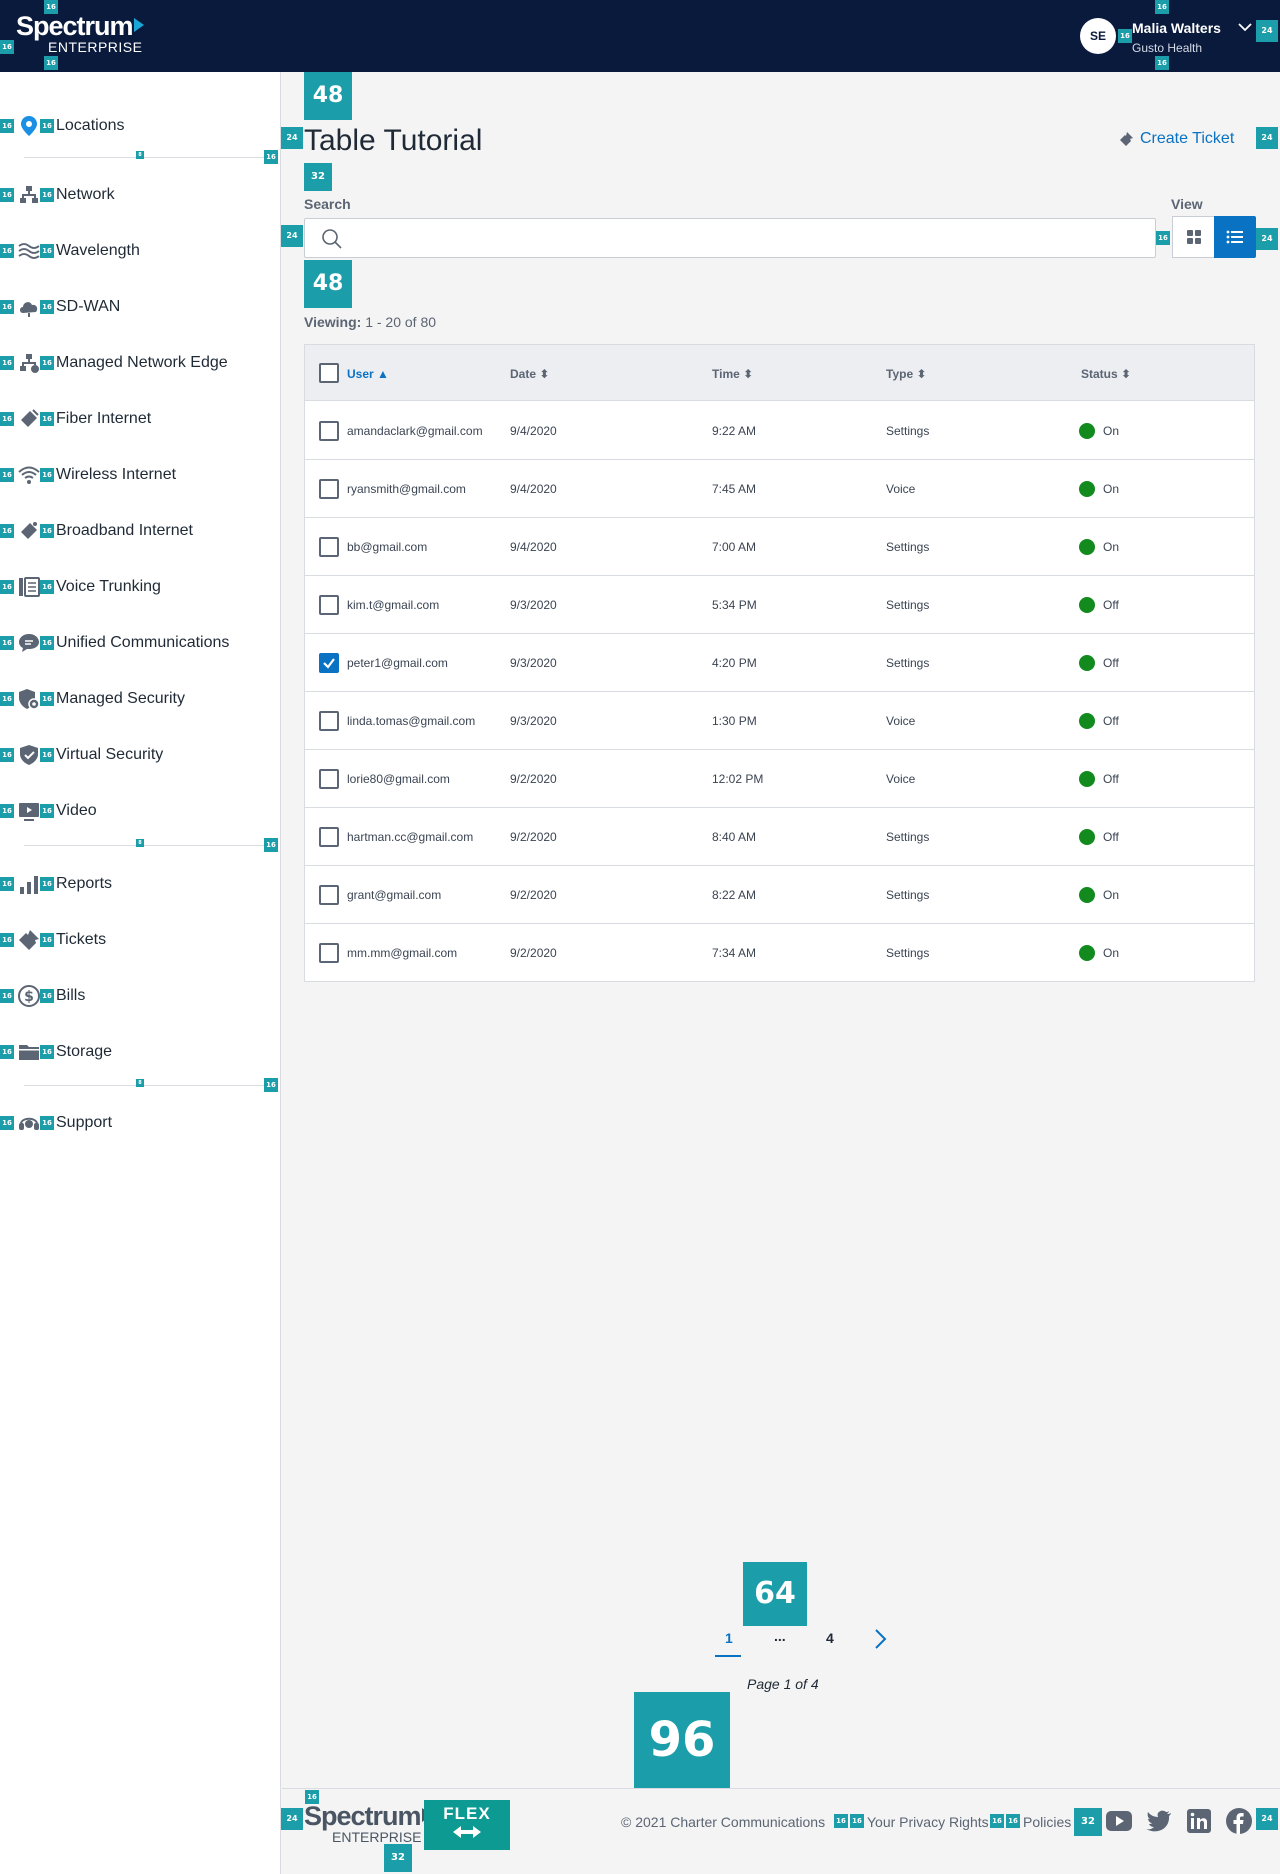 The height and width of the screenshot is (1874, 1280). I want to click on privacy-rights-link: Your Privacy Rights, so click(928, 1822).